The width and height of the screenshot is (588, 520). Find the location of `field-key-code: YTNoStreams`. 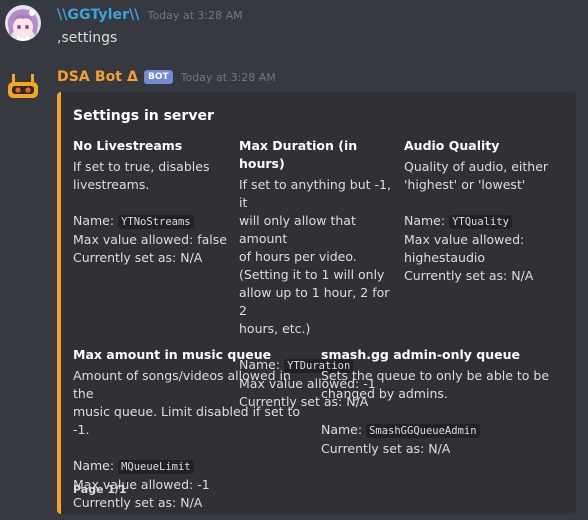

field-key-code: YTNoStreams is located at coordinates (156, 222).